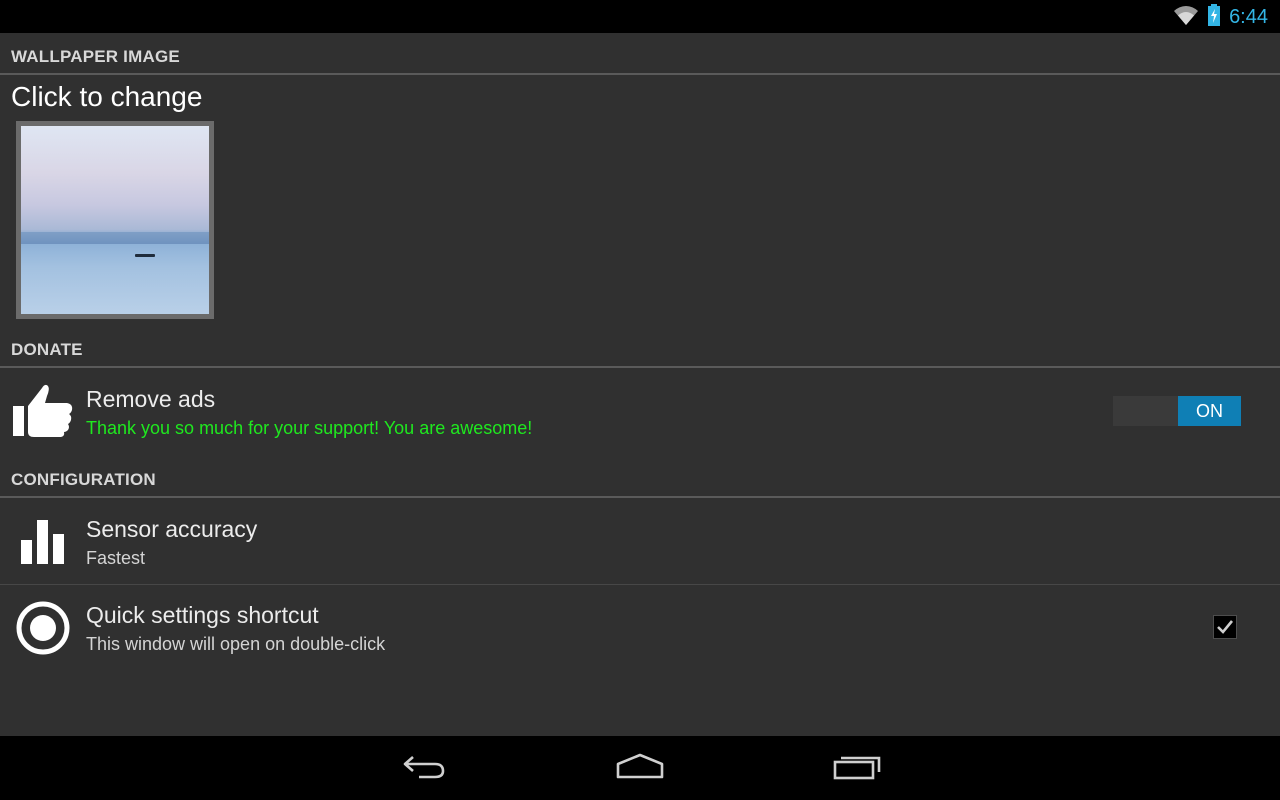 The width and height of the screenshot is (1280, 800). What do you see at coordinates (145, 255) in the screenshot?
I see `boat` at bounding box center [145, 255].